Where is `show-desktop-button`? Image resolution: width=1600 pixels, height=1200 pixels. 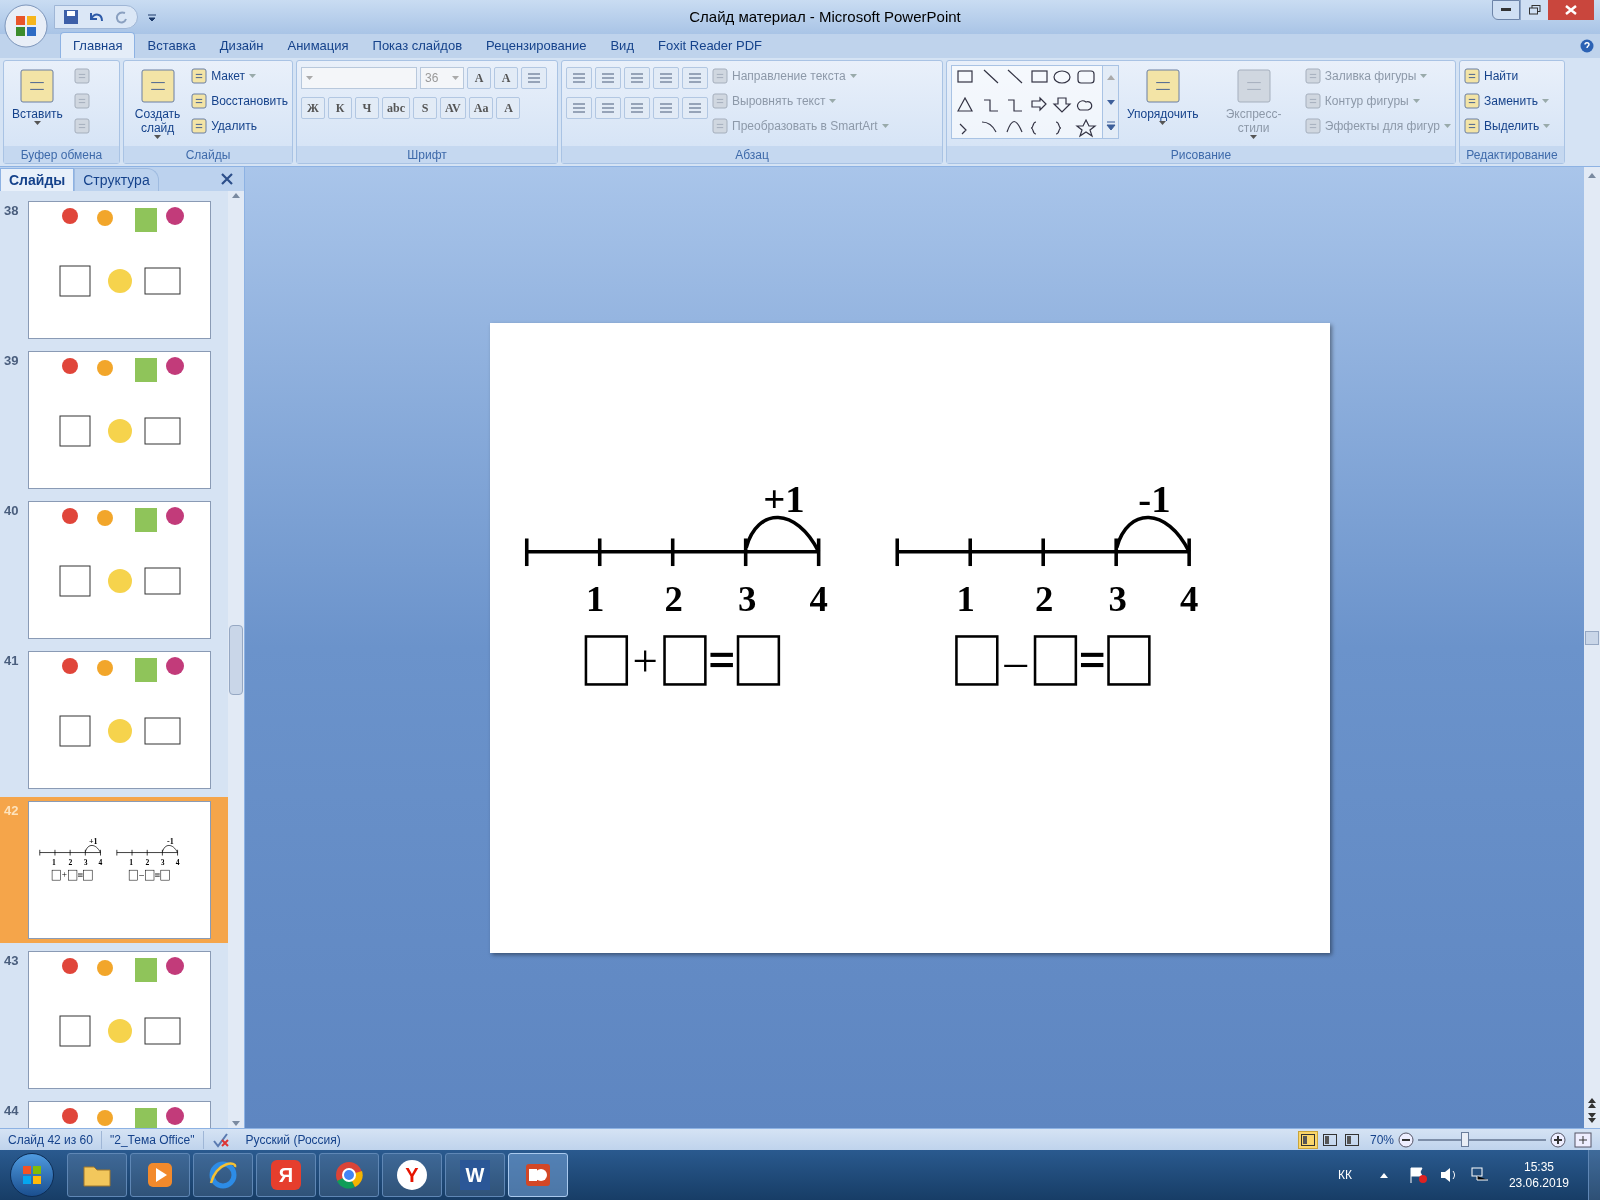
show-desktop-button is located at coordinates (1594, 1175).